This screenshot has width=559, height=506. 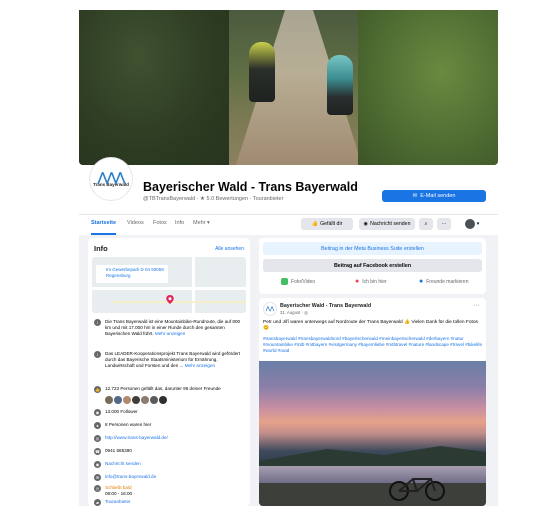 I want to click on photo-video-label: Foto/Video, so click(x=303, y=281).